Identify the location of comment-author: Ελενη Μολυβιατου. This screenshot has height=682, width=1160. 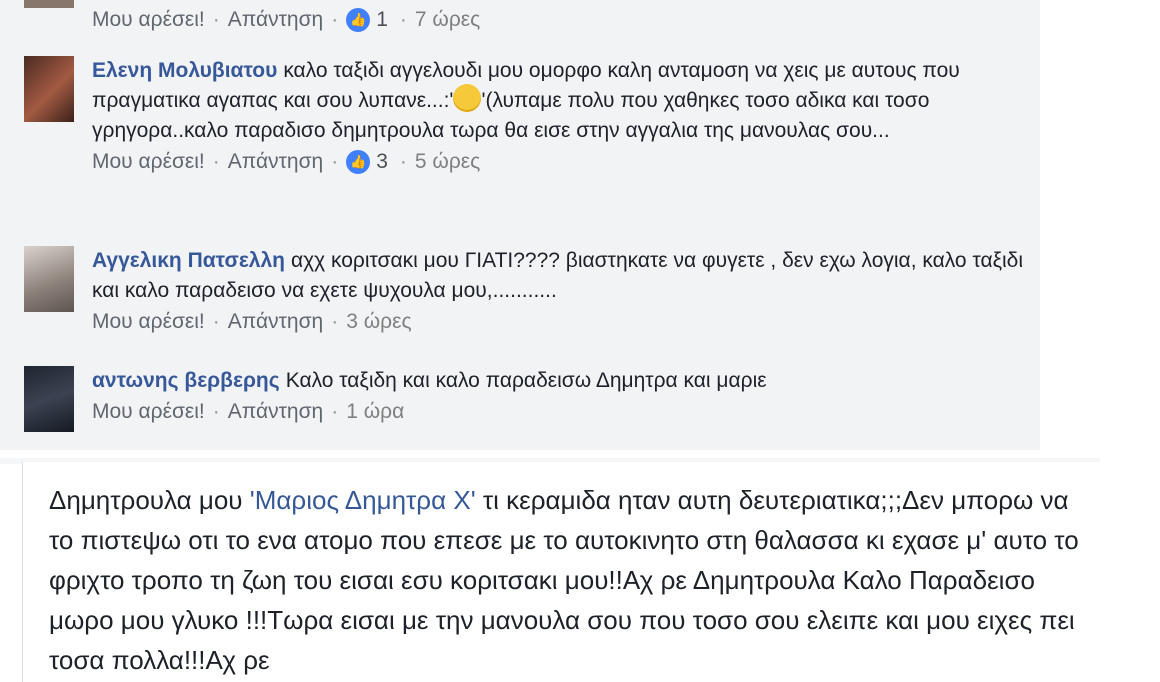
(184, 70).